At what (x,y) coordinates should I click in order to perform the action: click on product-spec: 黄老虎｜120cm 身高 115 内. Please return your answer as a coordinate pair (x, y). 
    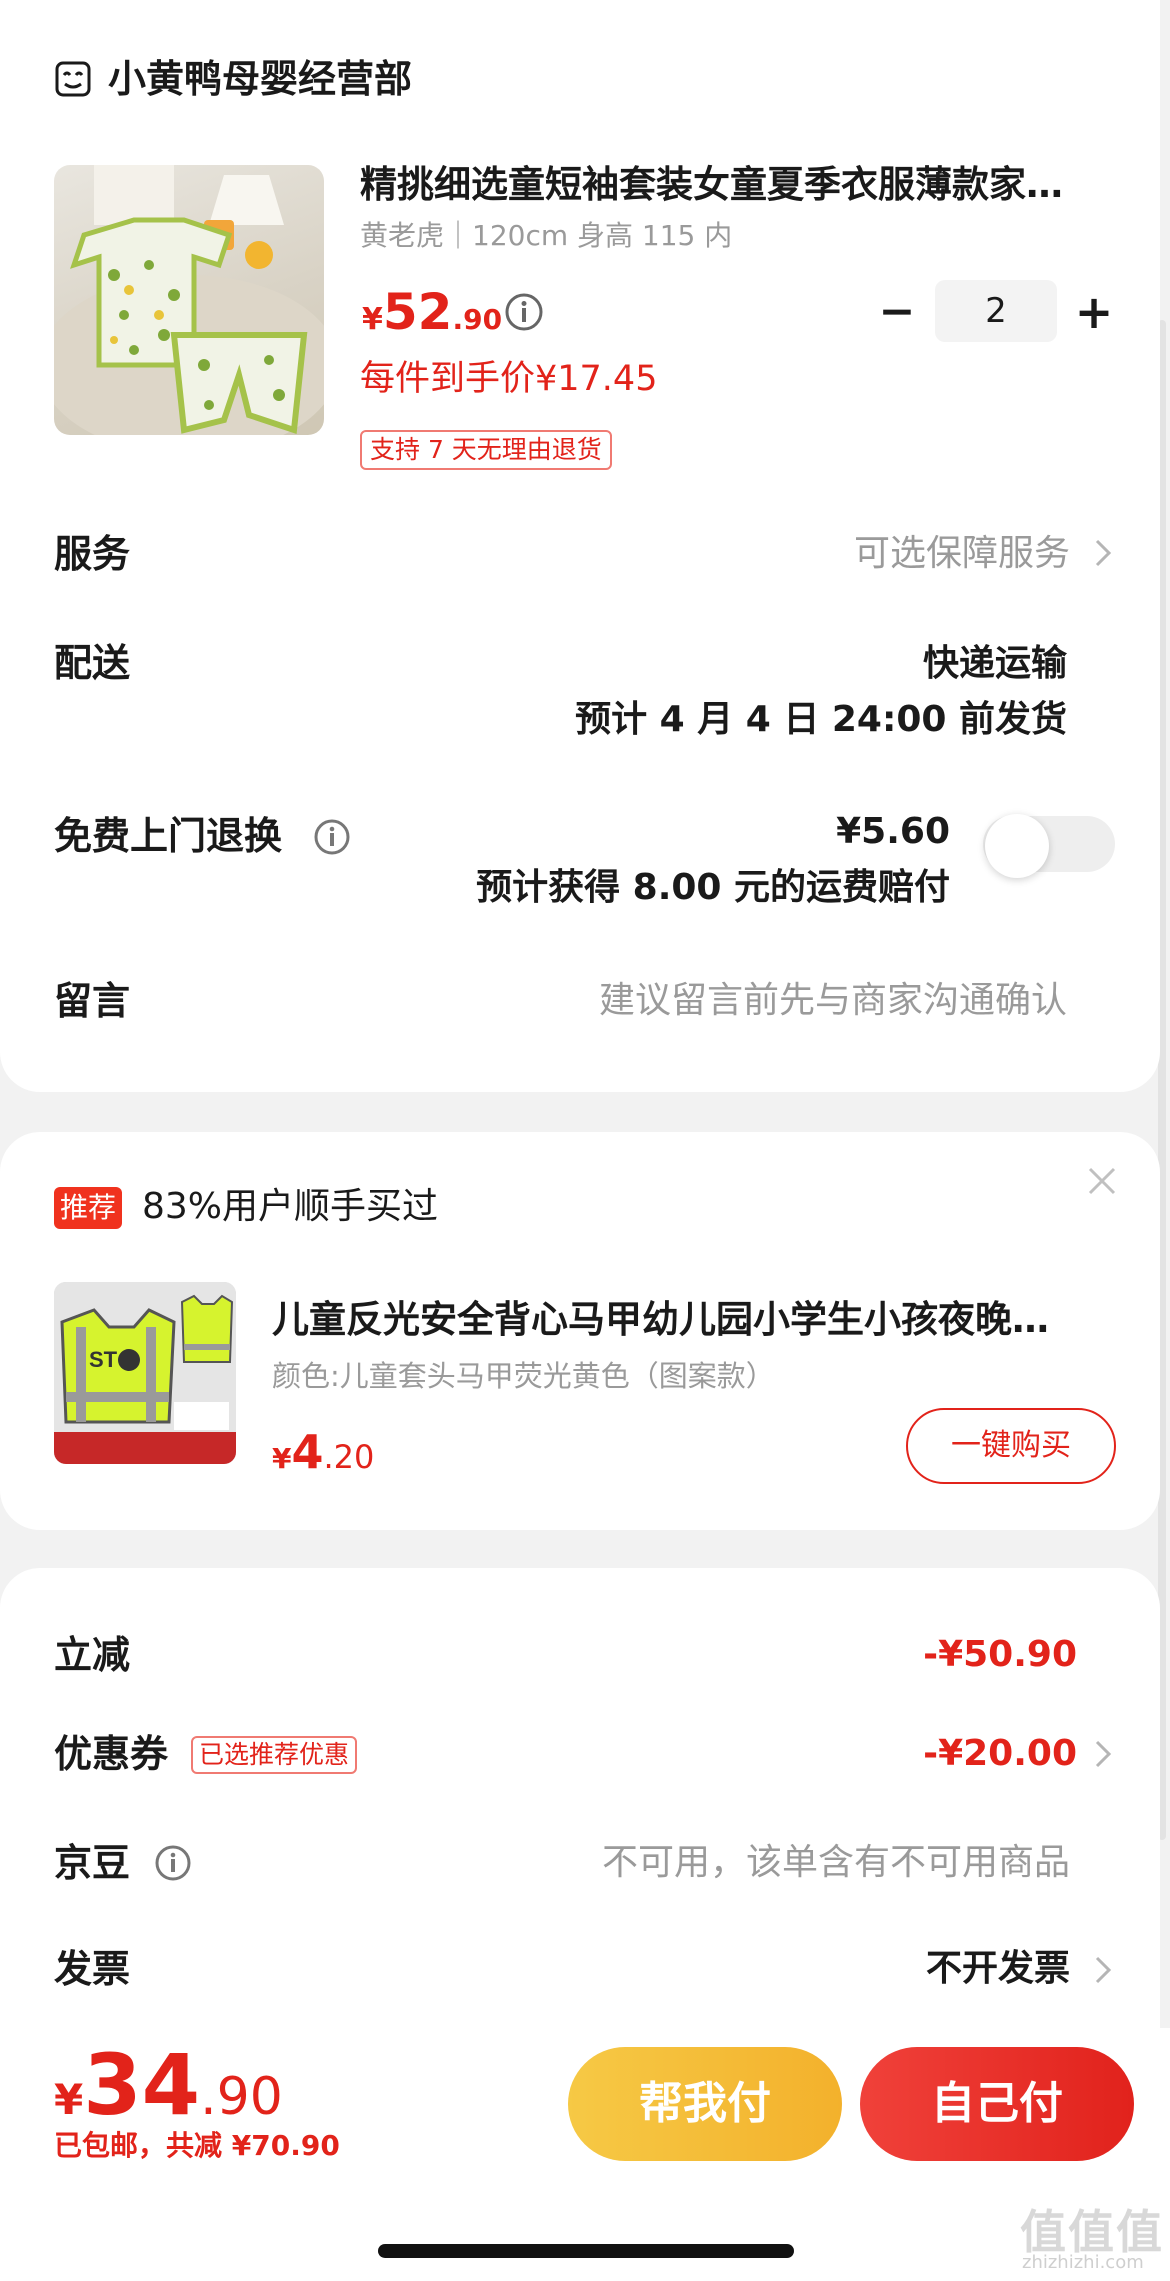
    Looking at the image, I should click on (546, 236).